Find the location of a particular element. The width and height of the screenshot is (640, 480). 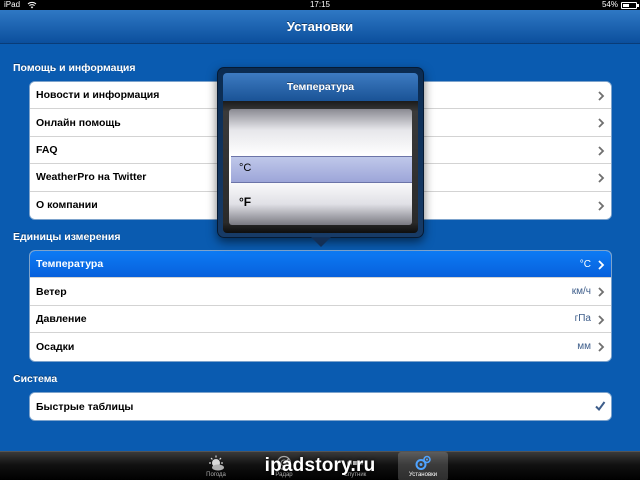

row-value: гПа is located at coordinates (582, 319).